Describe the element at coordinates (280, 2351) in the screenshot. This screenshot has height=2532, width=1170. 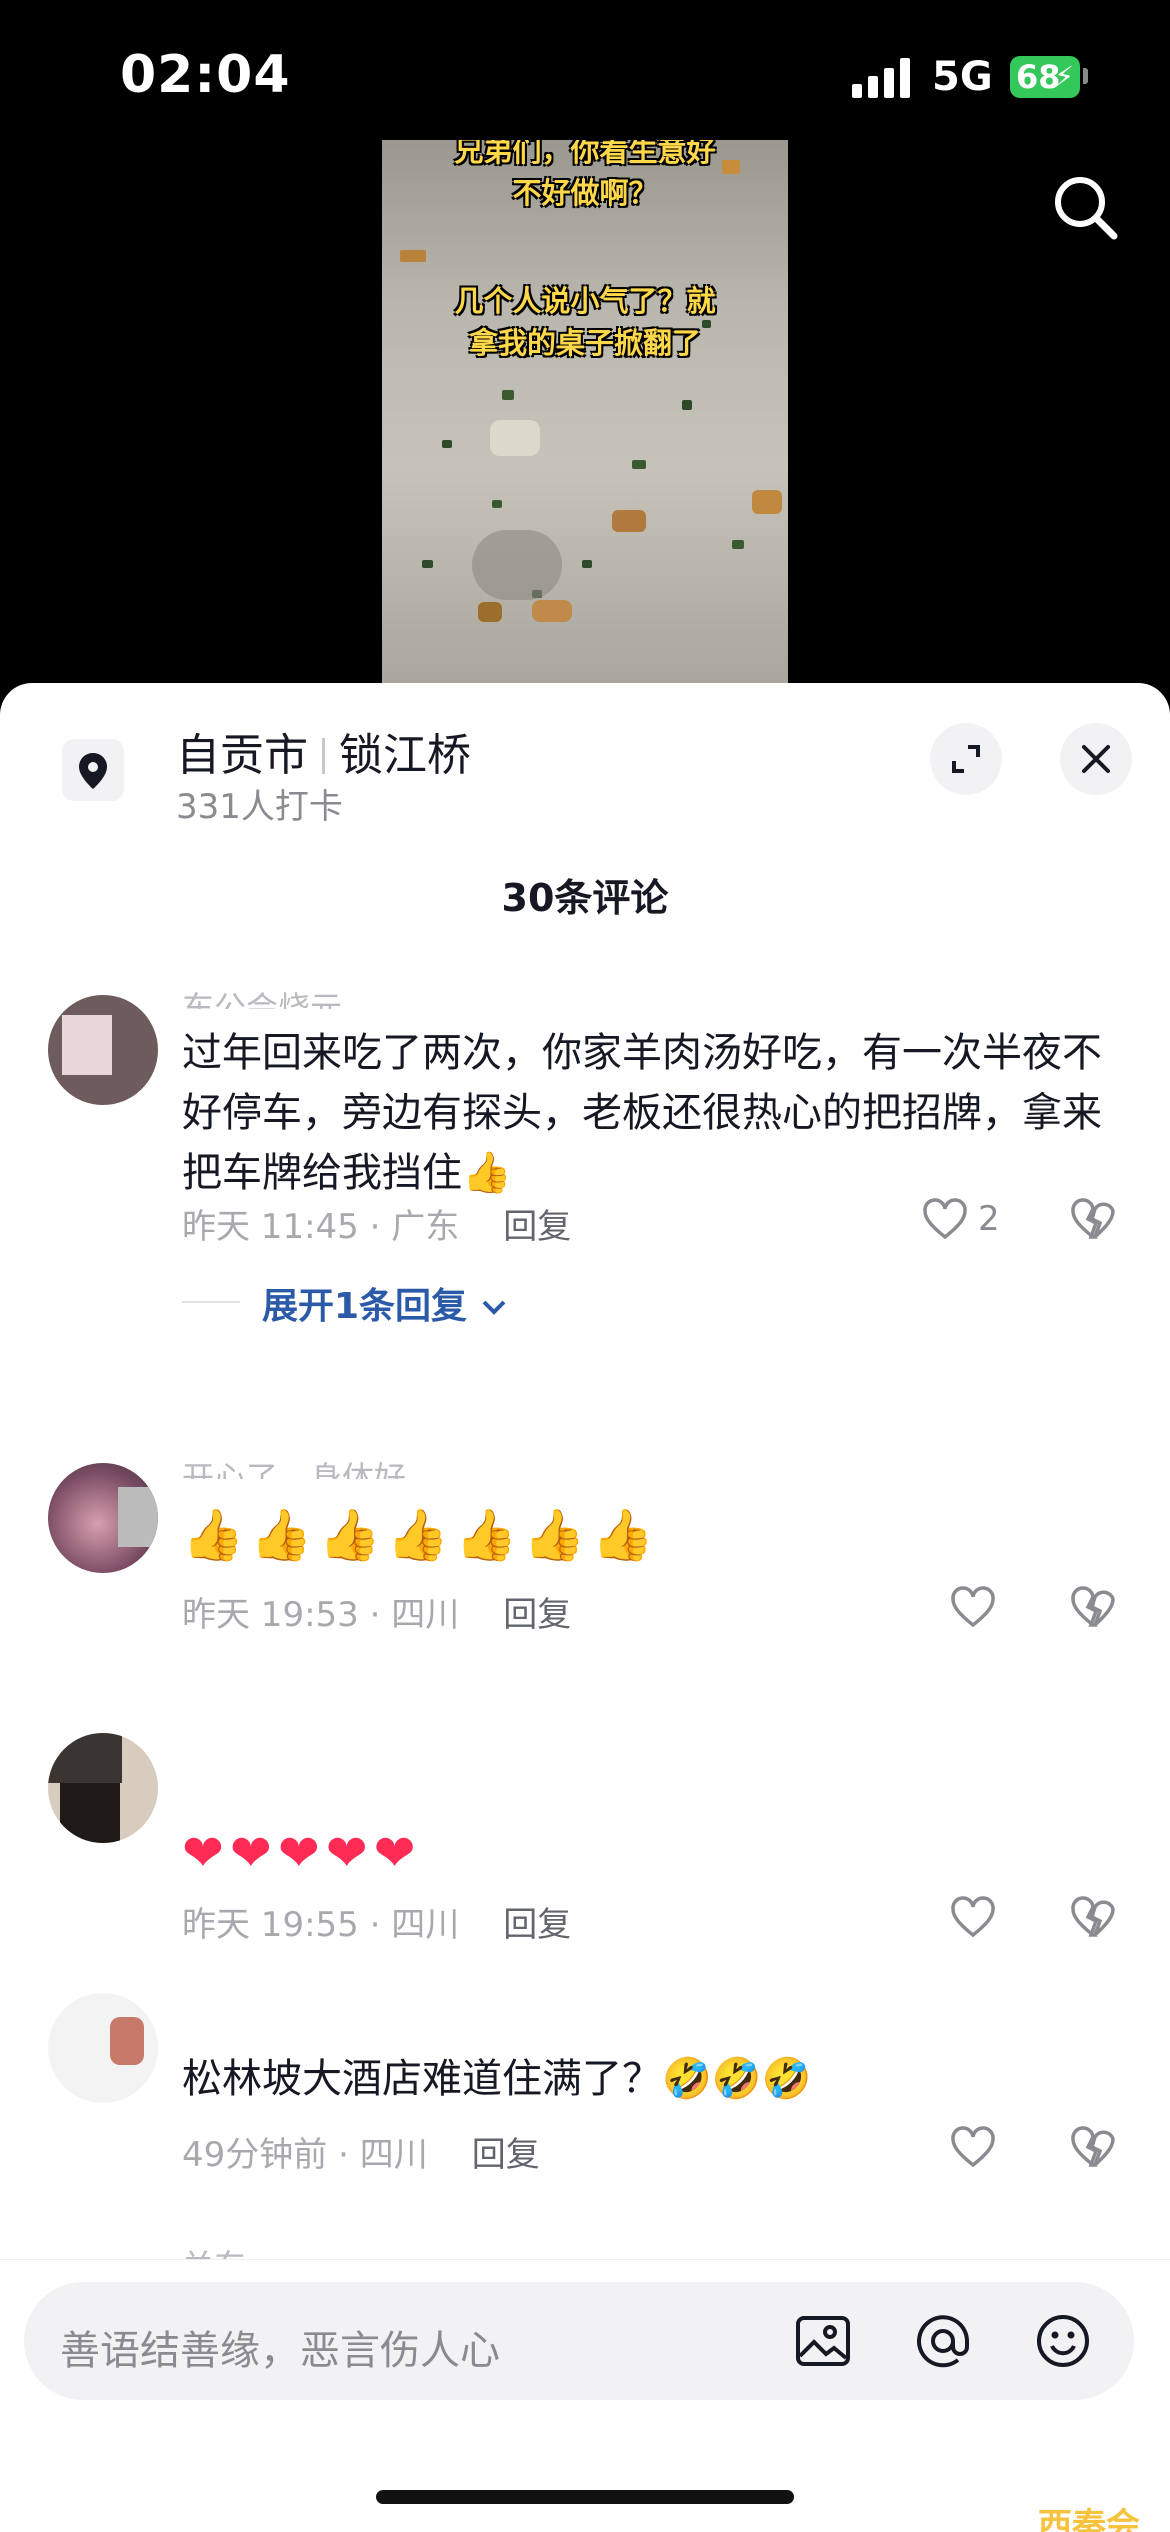
I see `comment-input-placeholder: 善语结善缘，恶言伤人心` at that location.